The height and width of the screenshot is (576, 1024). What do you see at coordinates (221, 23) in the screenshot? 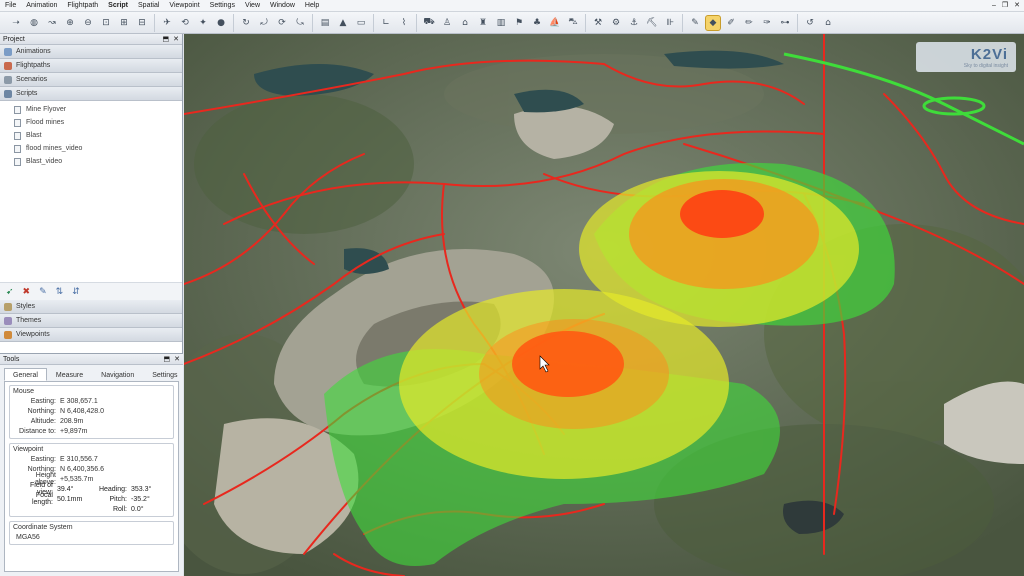
I see `stop-icon: ●` at bounding box center [221, 23].